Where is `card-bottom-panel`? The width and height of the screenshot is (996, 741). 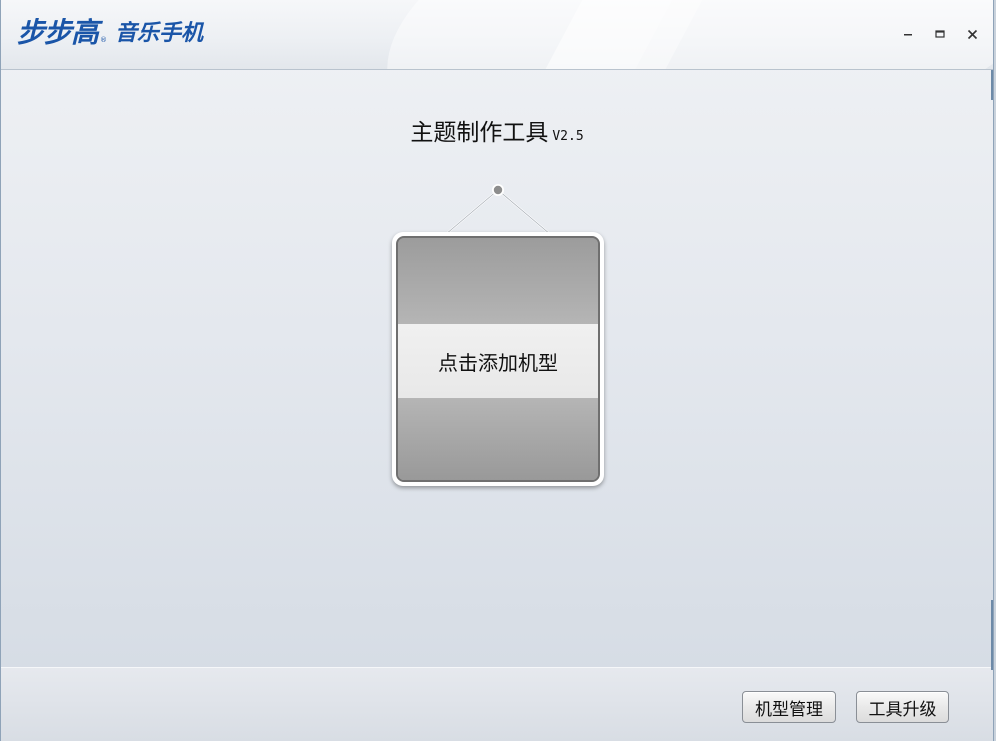 card-bottom-panel is located at coordinates (498, 439).